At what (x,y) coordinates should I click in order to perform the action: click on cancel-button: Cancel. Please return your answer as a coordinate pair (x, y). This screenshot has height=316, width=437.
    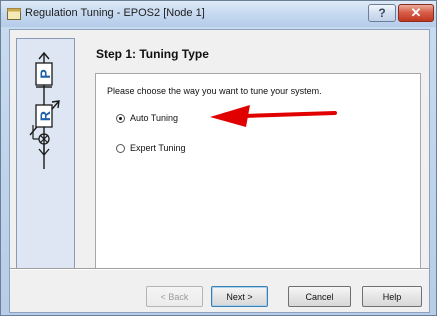
    Looking at the image, I should click on (319, 296).